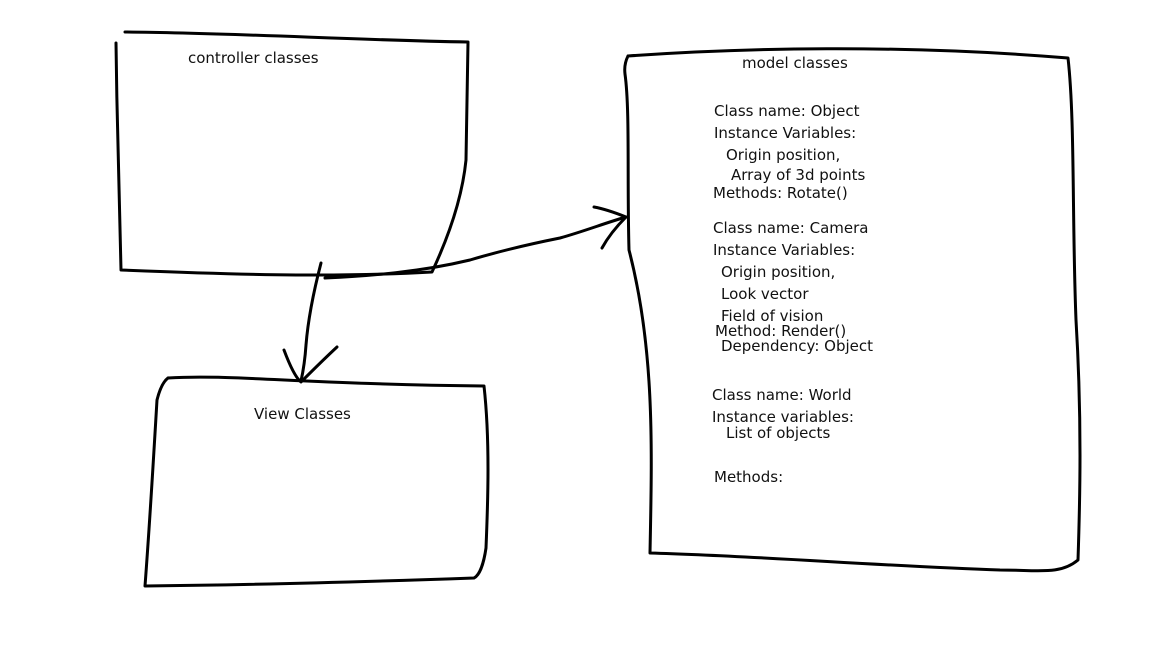 The image size is (1152, 648). Describe the element at coordinates (302, 414) in the screenshot. I see `view-box-title: View Classes` at that location.